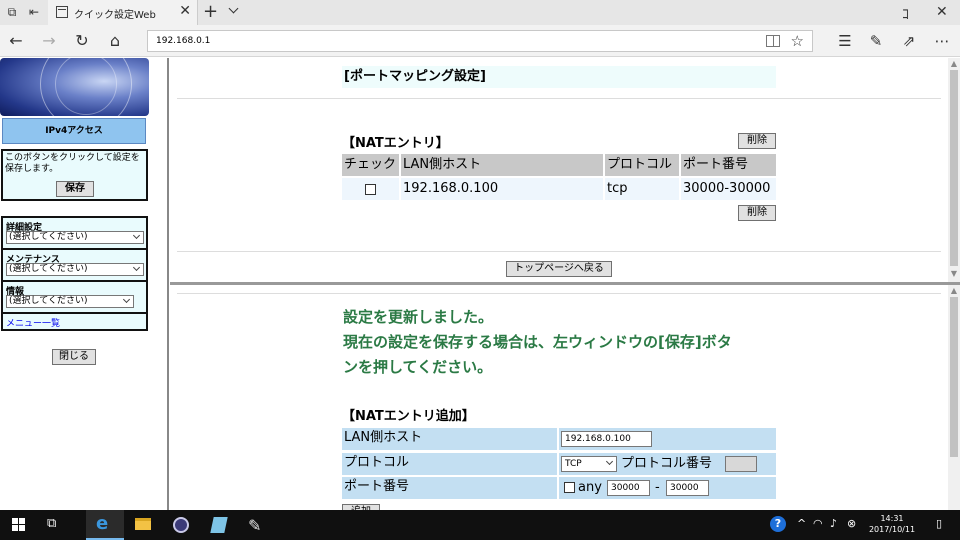  What do you see at coordinates (70, 301) in the screenshot?
I see `info-select: (選択してください)` at bounding box center [70, 301].